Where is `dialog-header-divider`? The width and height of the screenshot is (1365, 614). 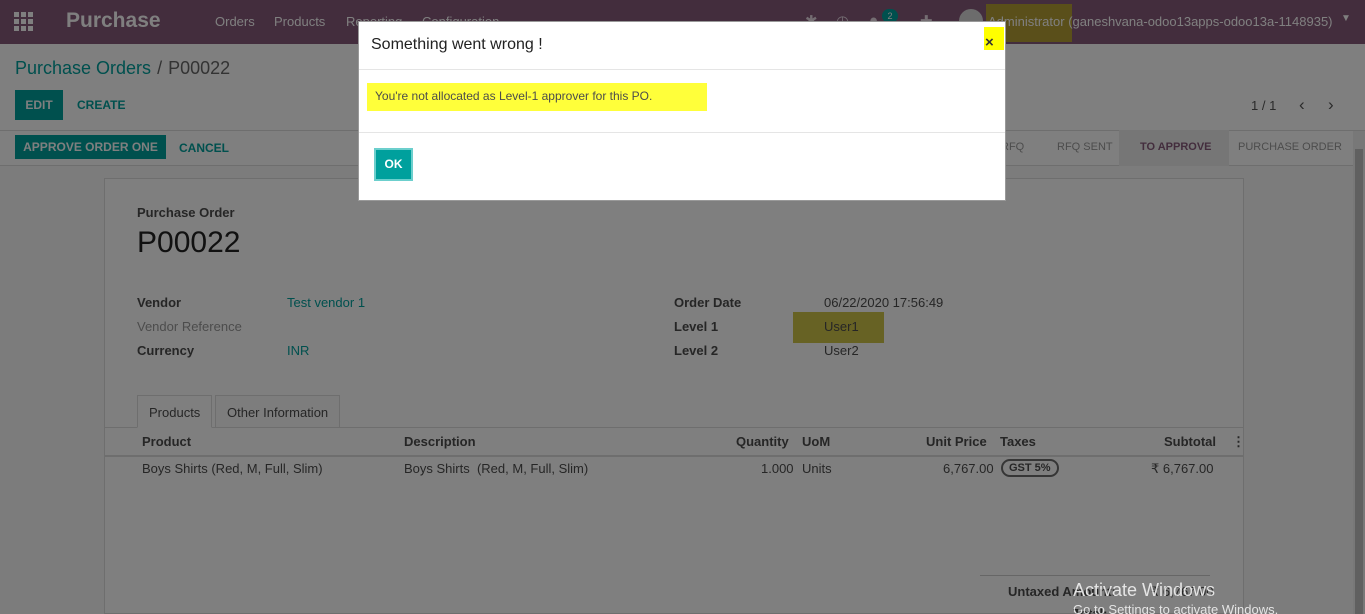 dialog-header-divider is located at coordinates (682, 69).